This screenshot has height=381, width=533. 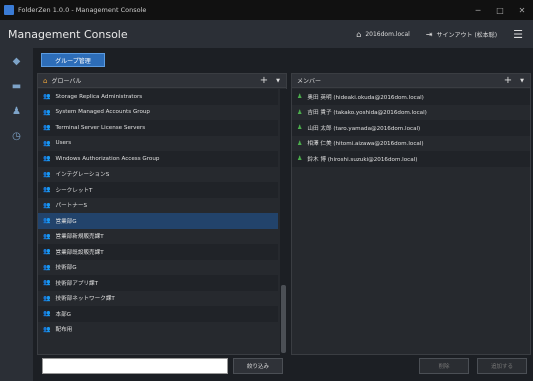 I want to click on close-button: ✕, so click(x=522, y=10).